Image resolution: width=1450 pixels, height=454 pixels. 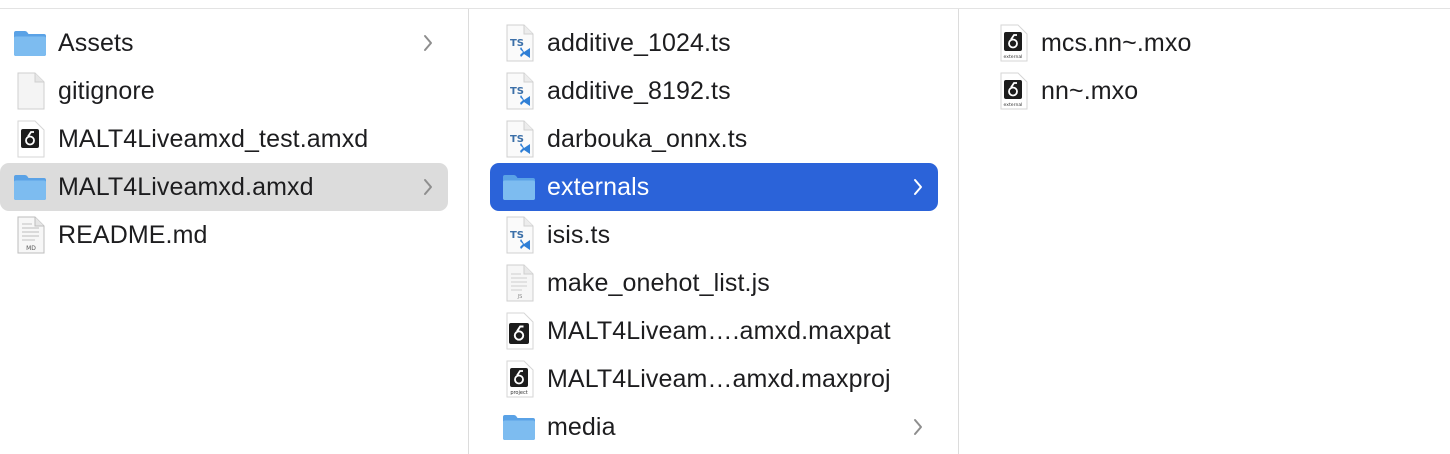 What do you see at coordinates (519, 283) in the screenshot?
I see `javascript-file-icon: JS` at bounding box center [519, 283].